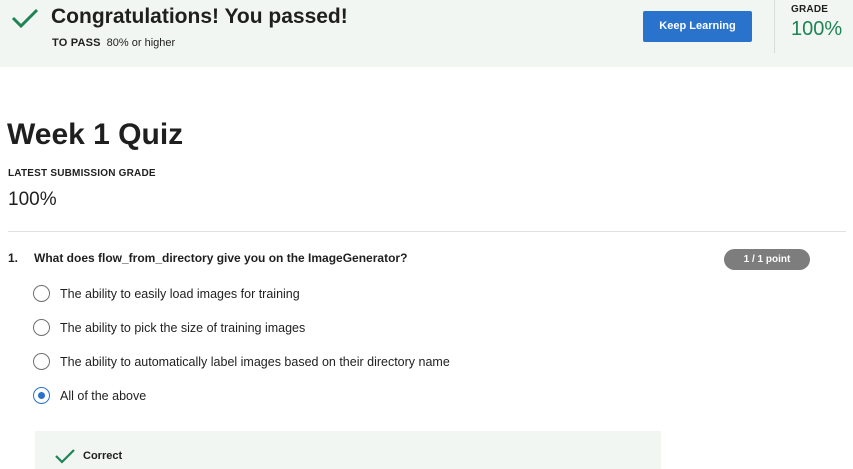 Image resolution: width=853 pixels, height=469 pixels. Describe the element at coordinates (41, 395) in the screenshot. I see `radio-button-selected` at that location.